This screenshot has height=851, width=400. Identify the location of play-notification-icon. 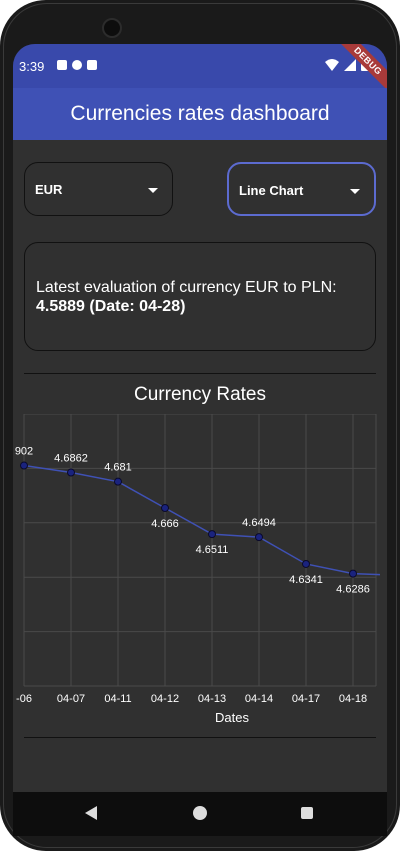
(77, 65).